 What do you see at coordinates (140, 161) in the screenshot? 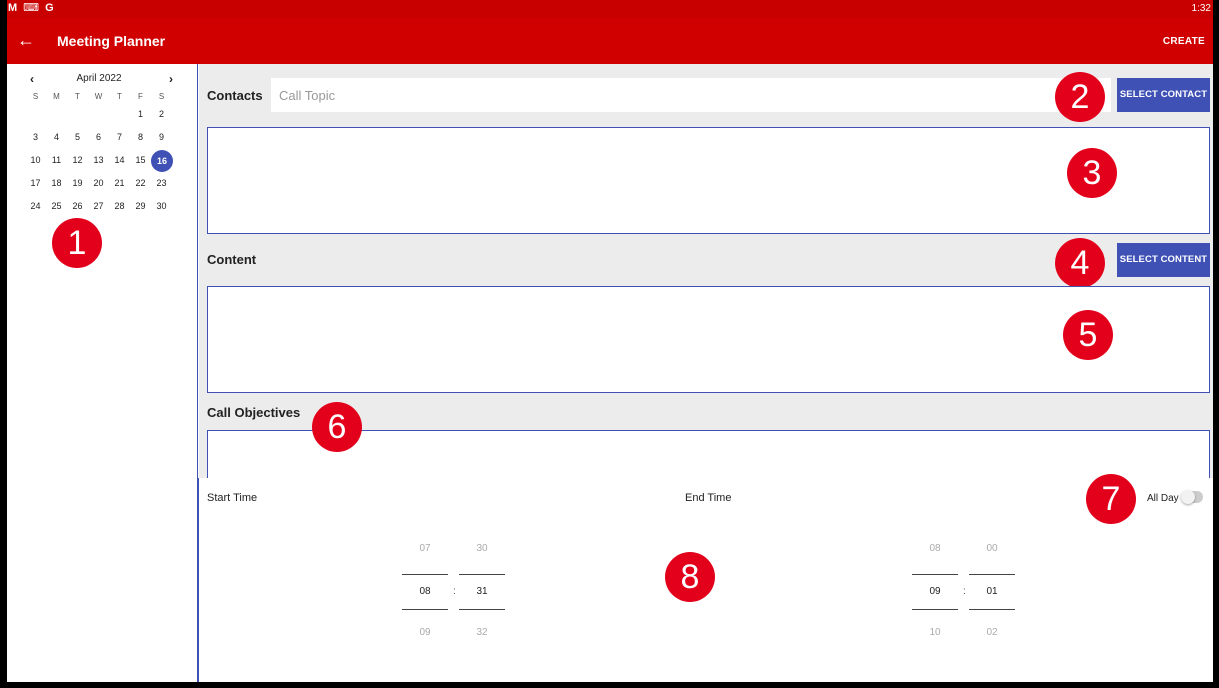
I see `calendar-day: 15` at bounding box center [140, 161].